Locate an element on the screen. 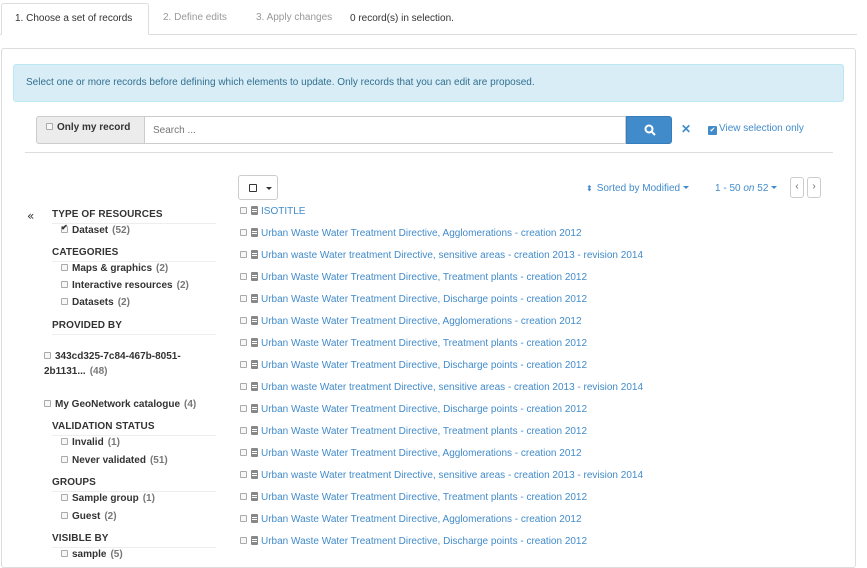  facet-heading-provided-by: PROVIDED BY is located at coordinates (134, 327).